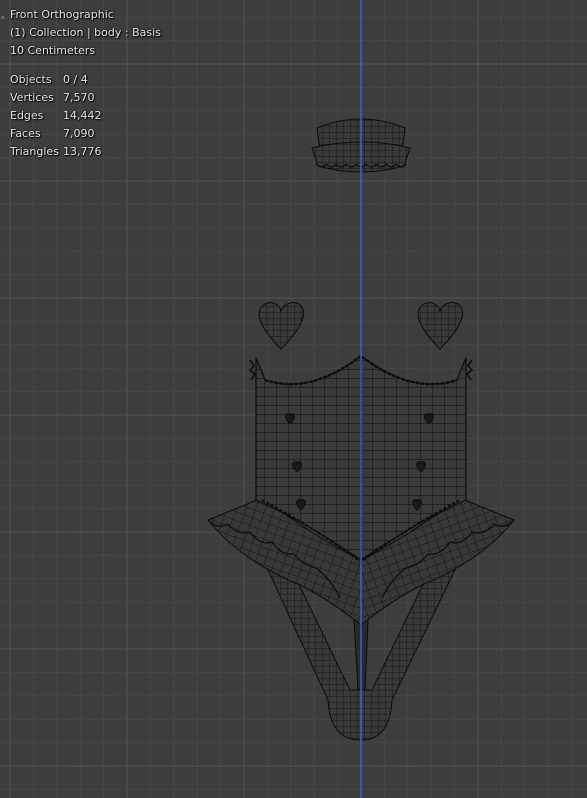 Image resolution: width=587 pixels, height=798 pixels. Describe the element at coordinates (440, 326) in the screenshot. I see `heart-mesh-right` at that location.